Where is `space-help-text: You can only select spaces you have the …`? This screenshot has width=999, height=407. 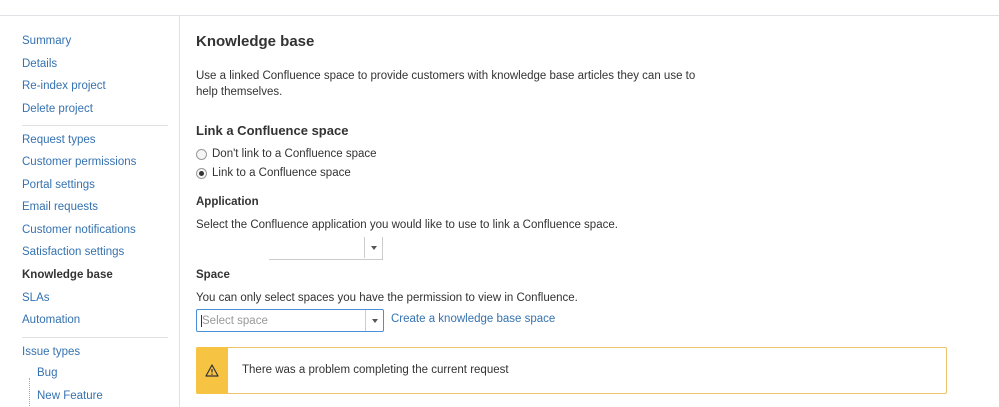 space-help-text: You can only select spaces you have the … is located at coordinates (387, 298).